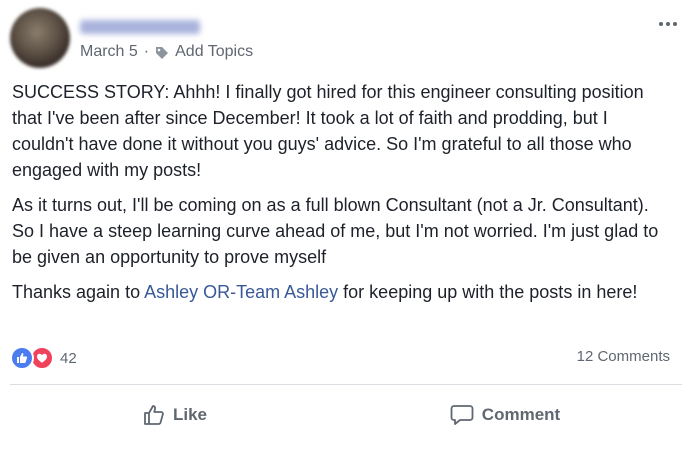 This screenshot has width=692, height=452. I want to click on comments-count-link: 12 Comments, so click(623, 356).